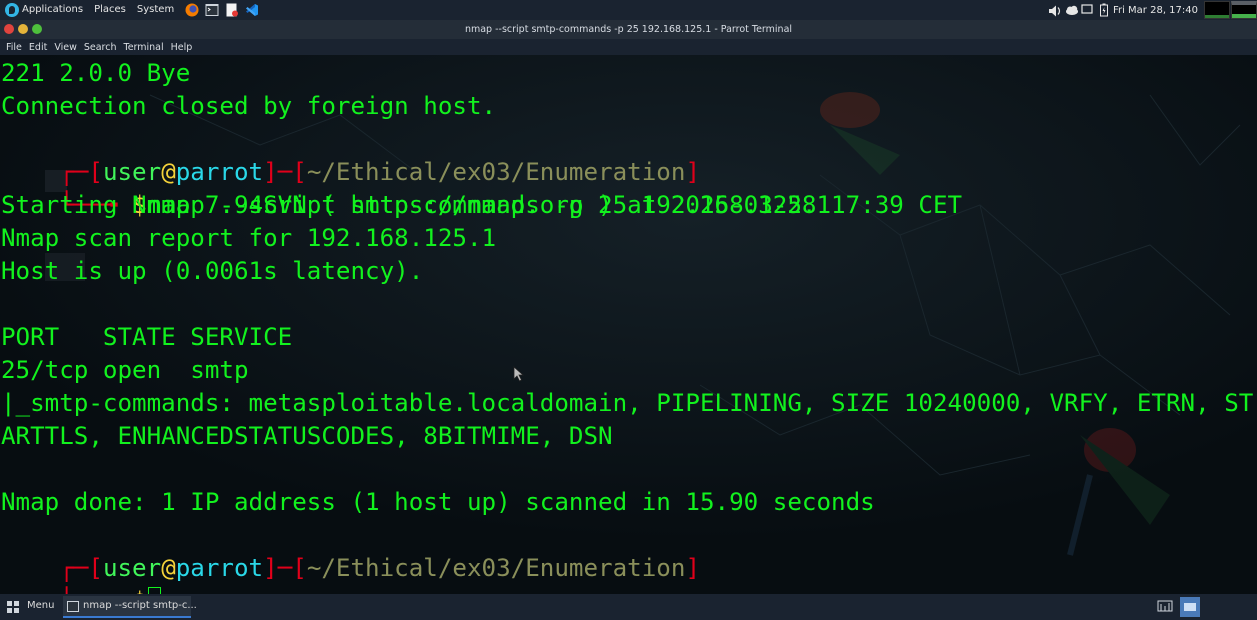 This screenshot has height=620, width=1257. Describe the element at coordinates (212, 10) in the screenshot. I see `terminal-launcher-icon` at that location.